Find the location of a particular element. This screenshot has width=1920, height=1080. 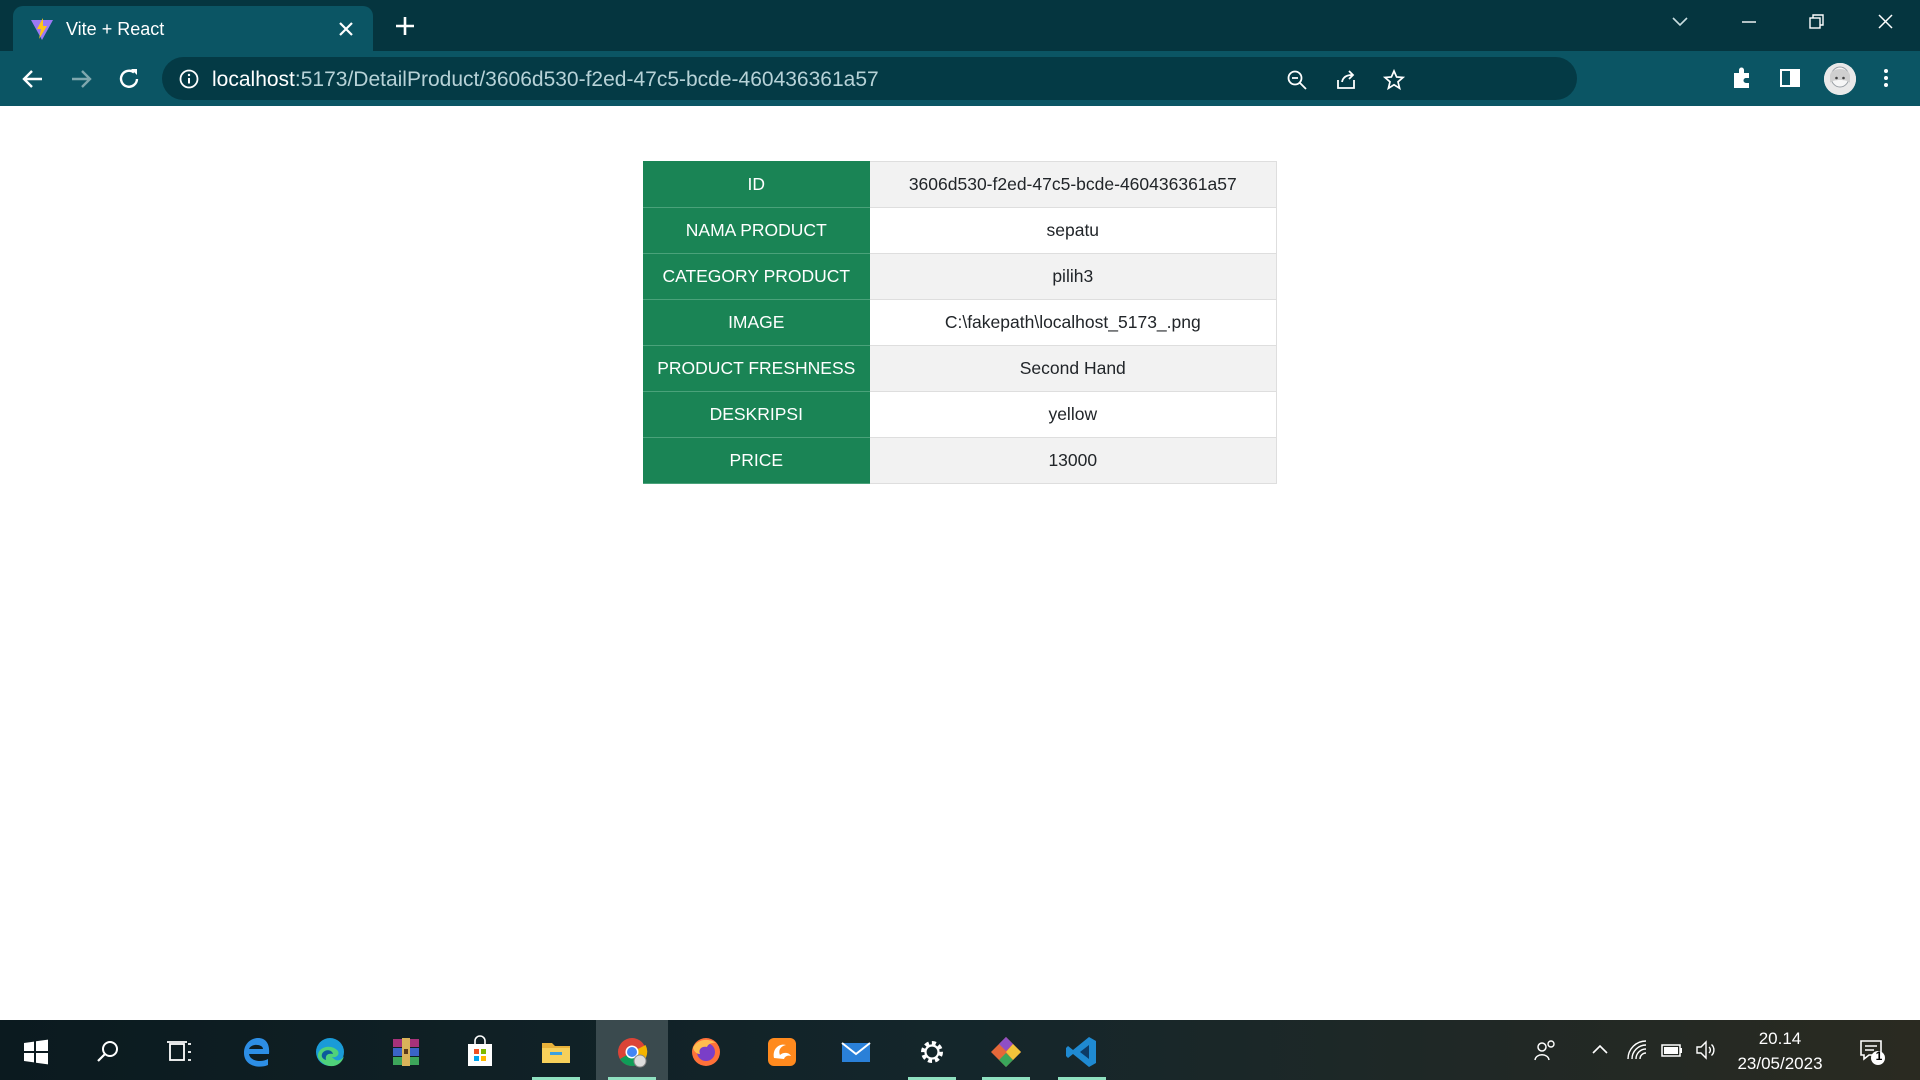

table-row: CATEGORY PRODUCT pilih3 is located at coordinates (960, 276).